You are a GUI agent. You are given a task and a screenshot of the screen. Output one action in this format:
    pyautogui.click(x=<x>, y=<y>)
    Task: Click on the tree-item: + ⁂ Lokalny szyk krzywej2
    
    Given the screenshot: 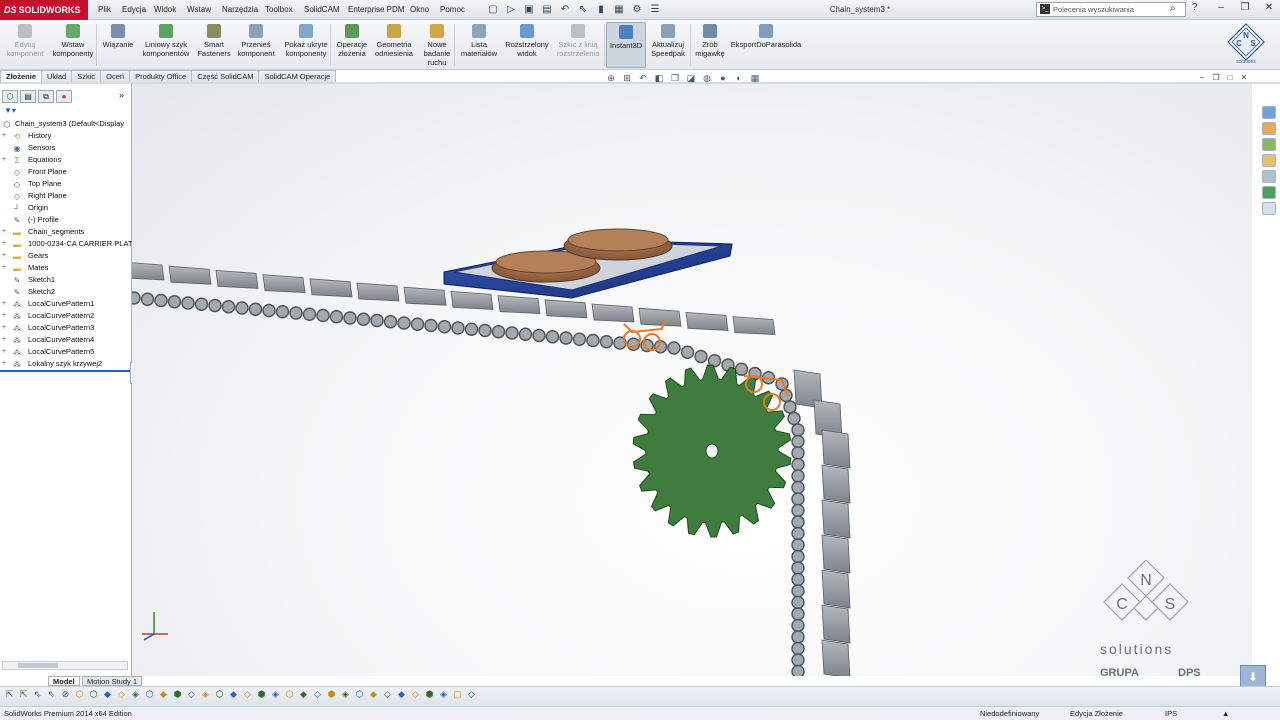 What is the action you would take?
    pyautogui.click(x=67, y=364)
    